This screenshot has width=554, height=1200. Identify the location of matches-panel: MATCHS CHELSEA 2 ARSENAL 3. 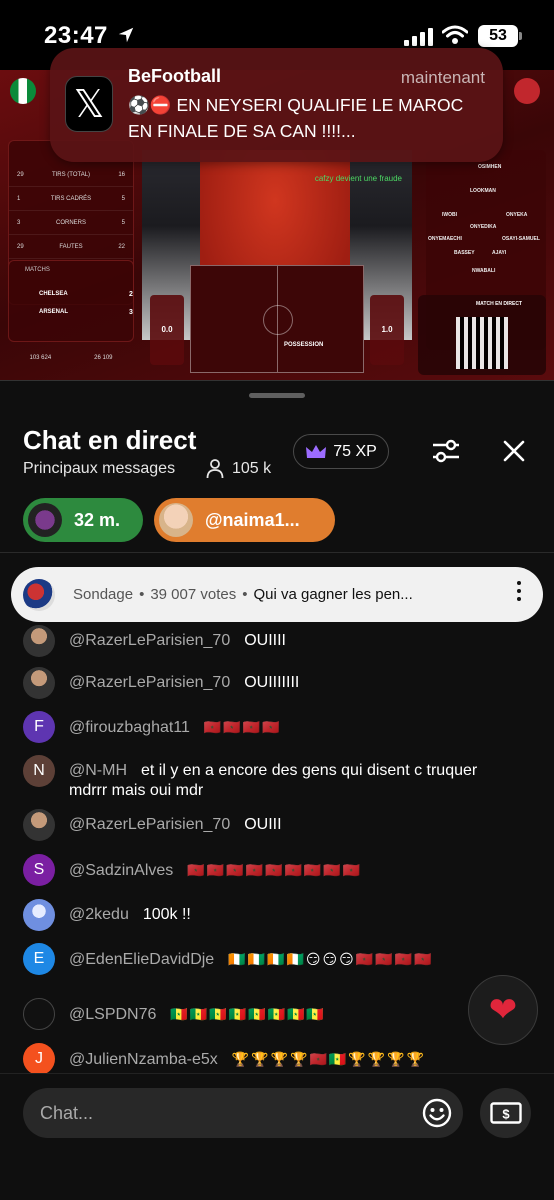
(71, 301).